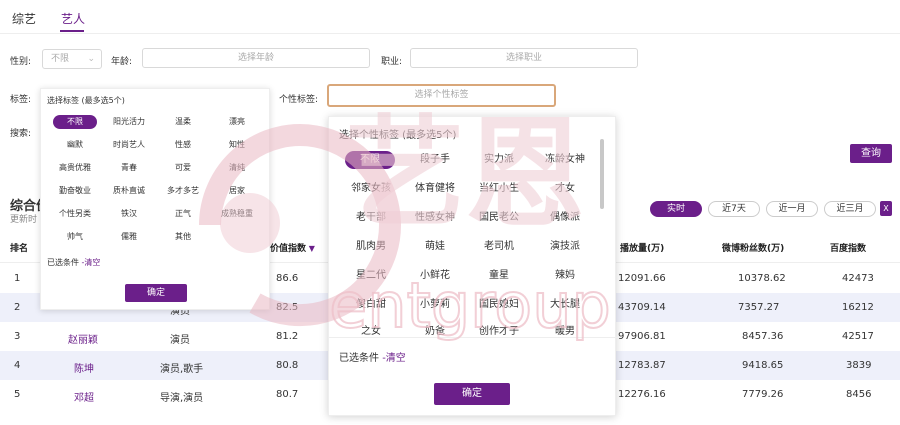 Image resolution: width=900 pixels, height=425 pixels. I want to click on th-value: 价值指数 ▼, so click(292, 247).